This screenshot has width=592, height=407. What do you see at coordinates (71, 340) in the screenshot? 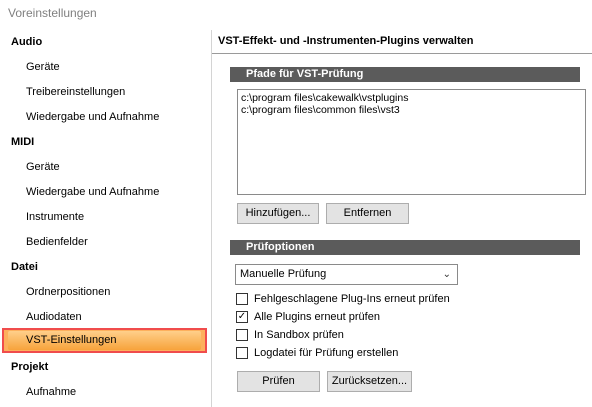
I see `sidebar-item-label: VST-Einstellungen` at bounding box center [71, 340].